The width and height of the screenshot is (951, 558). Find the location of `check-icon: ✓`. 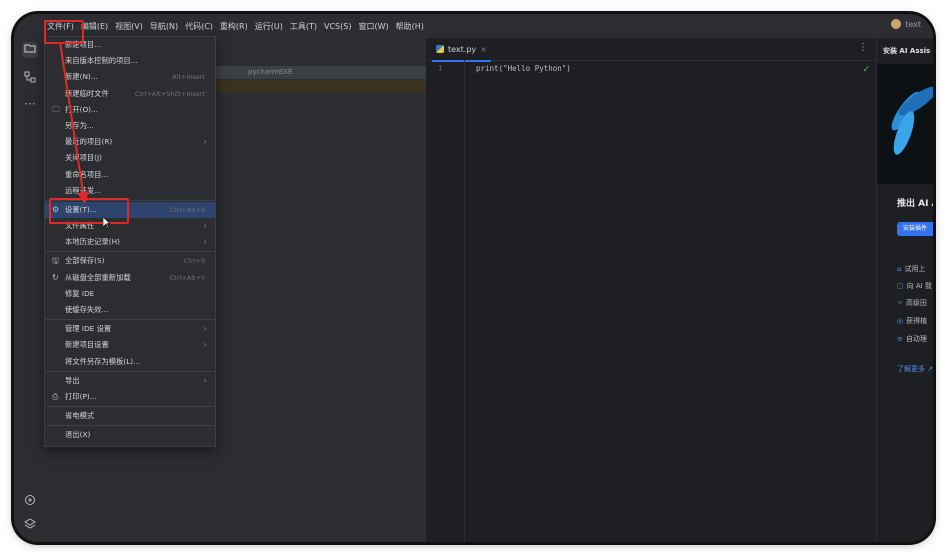

check-icon: ✓ is located at coordinates (866, 70).